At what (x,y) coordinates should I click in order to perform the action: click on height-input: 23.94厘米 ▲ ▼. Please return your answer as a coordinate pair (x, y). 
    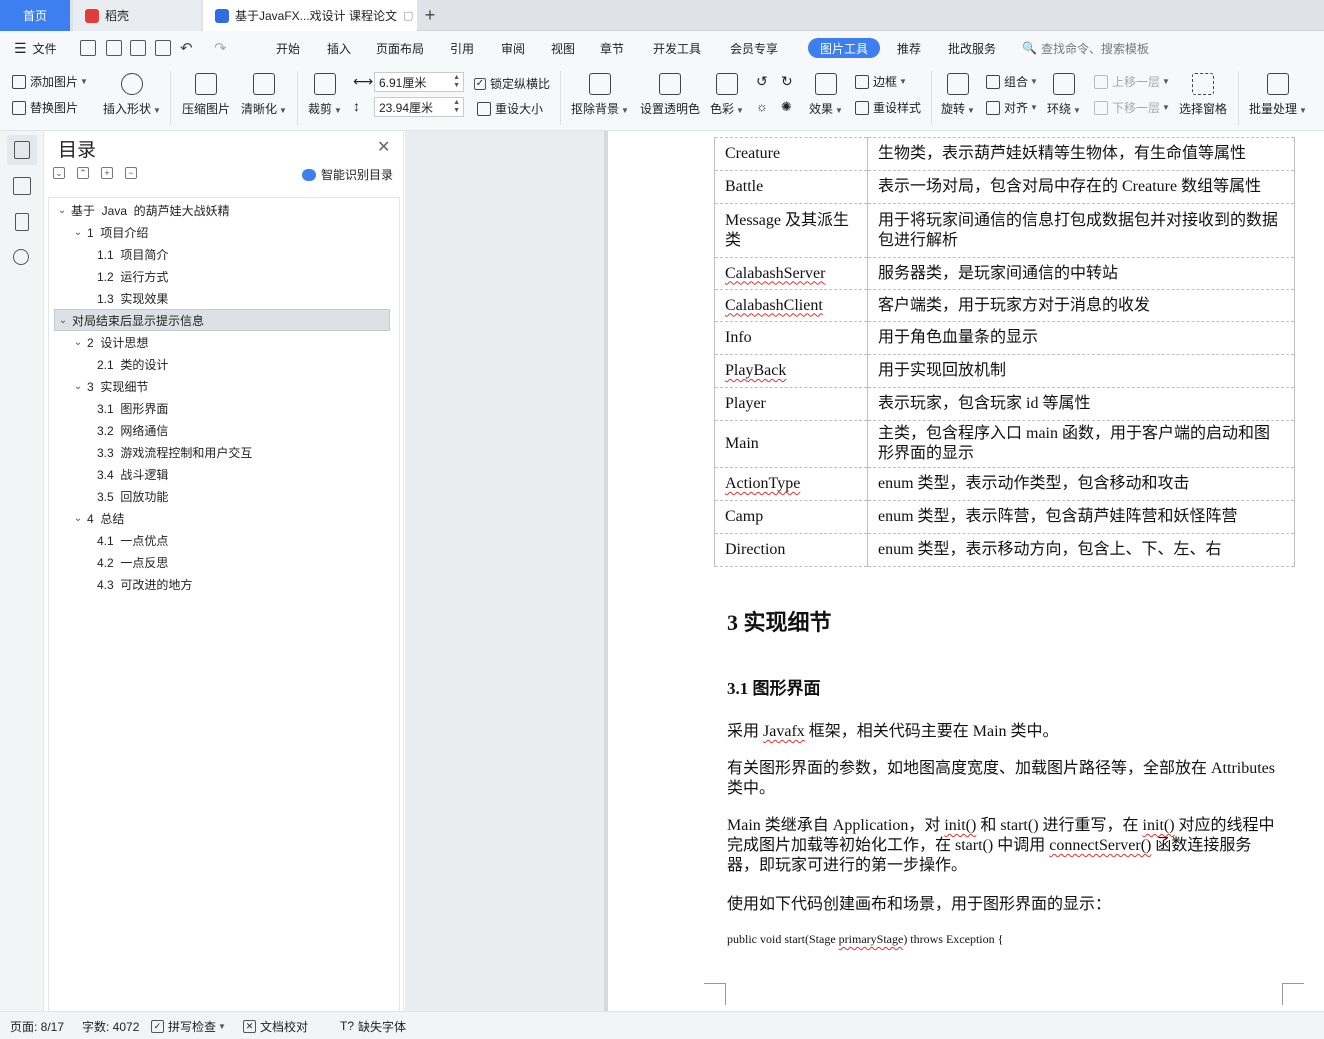
    Looking at the image, I should click on (419, 107).